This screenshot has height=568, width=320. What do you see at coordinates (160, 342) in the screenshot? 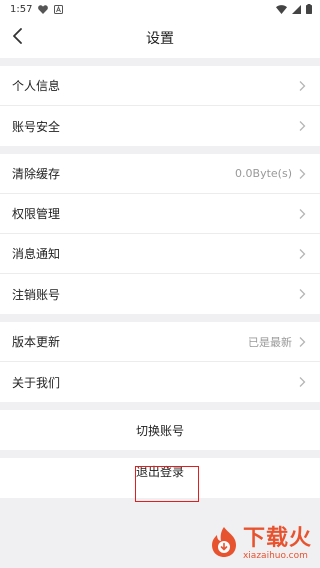
I see `settings-item-version-update: 版本更新 已是最新` at bounding box center [160, 342].